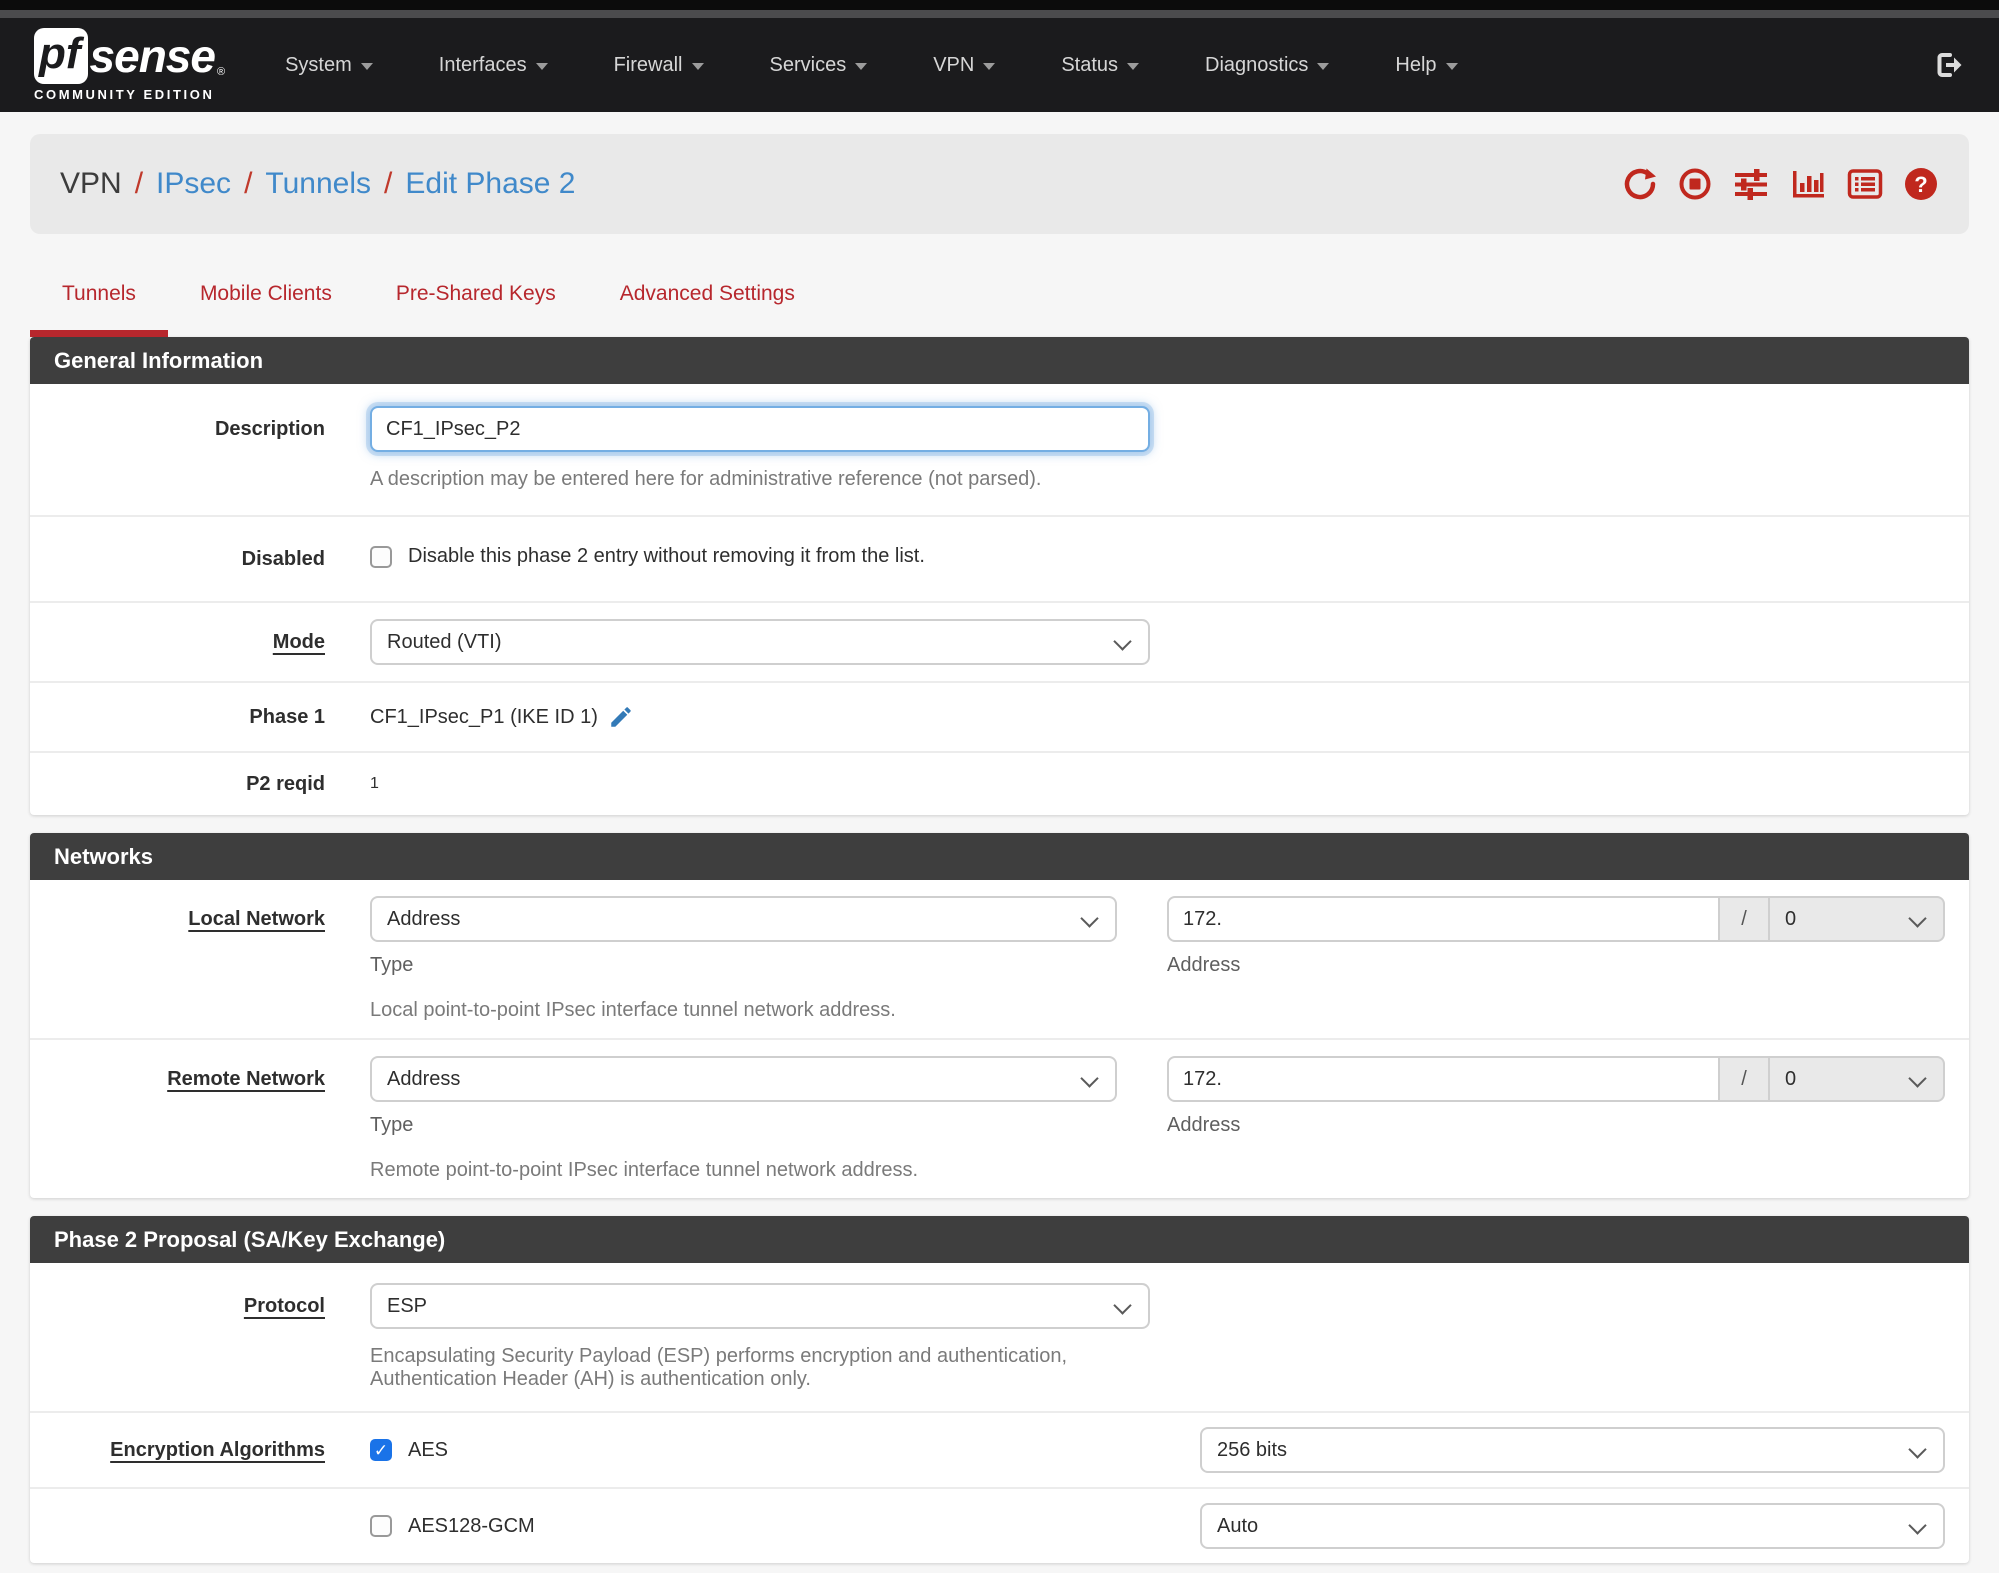  I want to click on stop-icon, so click(1695, 184).